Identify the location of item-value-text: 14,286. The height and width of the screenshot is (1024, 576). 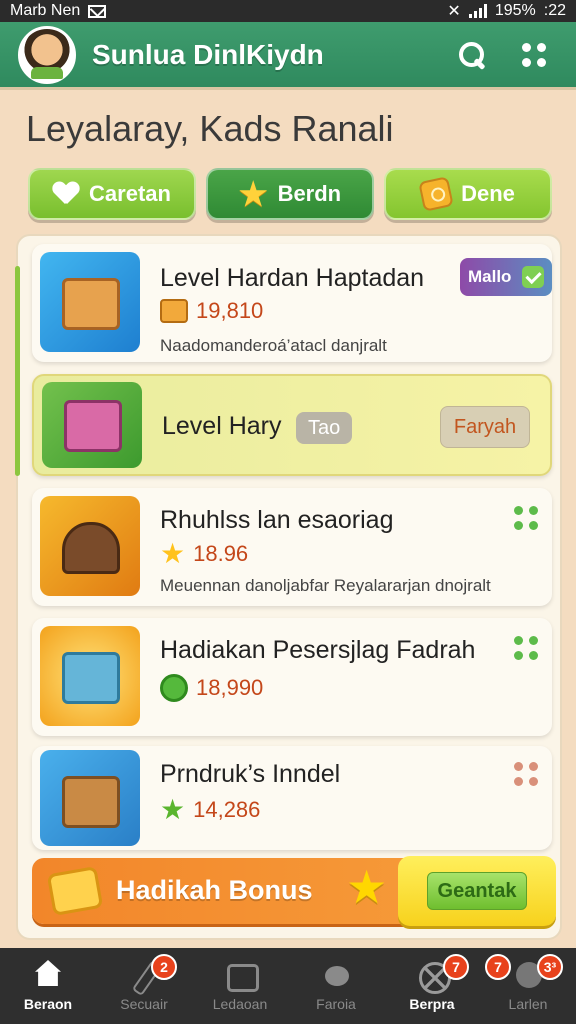
(227, 809).